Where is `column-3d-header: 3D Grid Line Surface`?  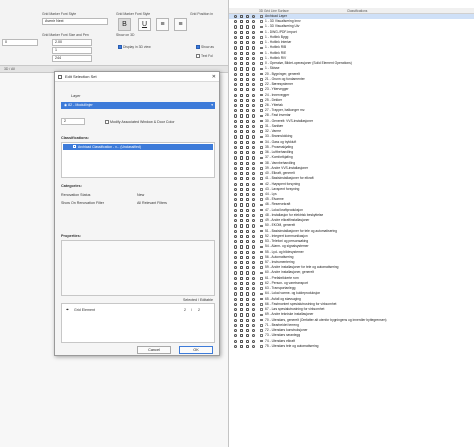 column-3d-header: 3D Grid Line Surface is located at coordinates (274, 11).